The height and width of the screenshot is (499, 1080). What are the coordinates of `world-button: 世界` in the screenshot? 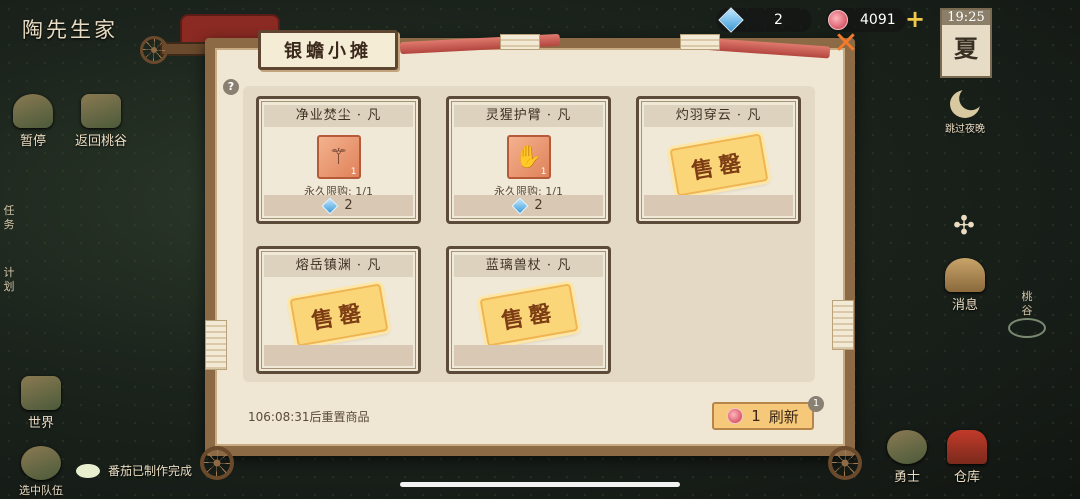 It's located at (41, 403).